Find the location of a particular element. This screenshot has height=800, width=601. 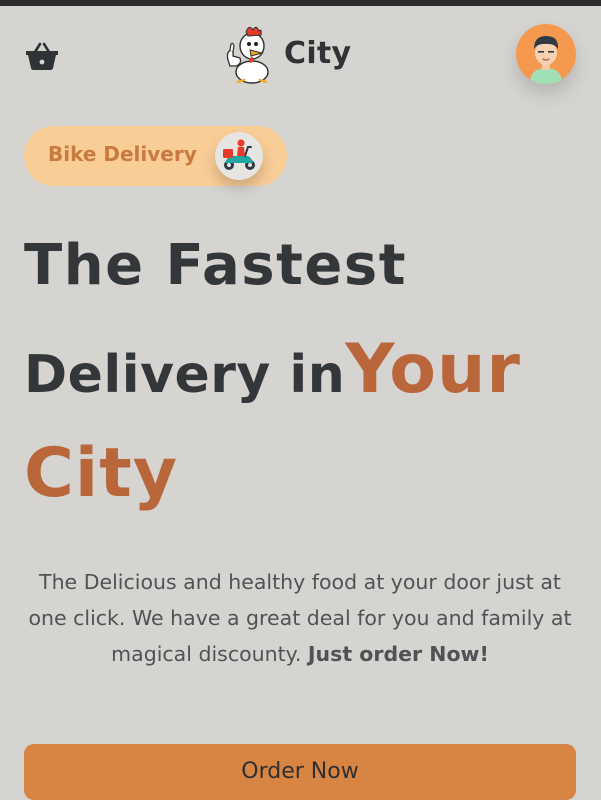

badge-icon-circle is located at coordinates (239, 156).